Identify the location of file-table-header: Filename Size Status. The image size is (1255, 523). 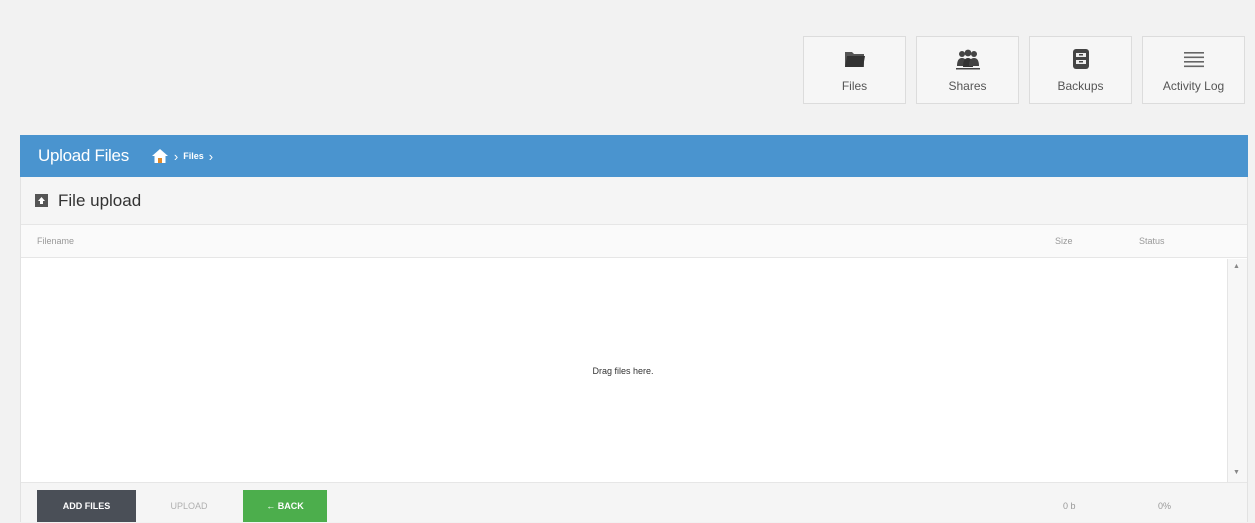
(634, 241).